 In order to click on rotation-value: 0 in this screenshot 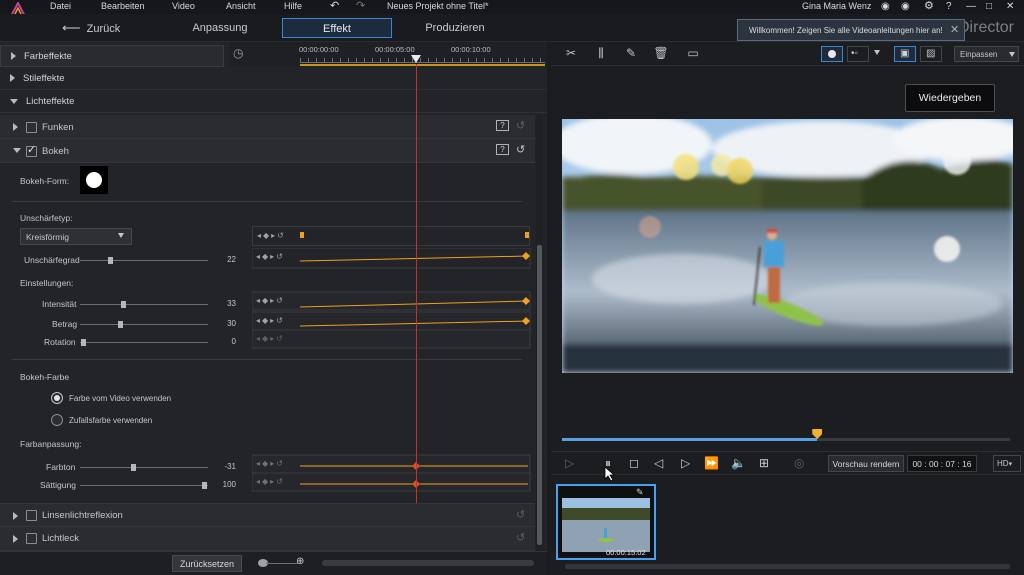, I will do `click(222, 341)`.